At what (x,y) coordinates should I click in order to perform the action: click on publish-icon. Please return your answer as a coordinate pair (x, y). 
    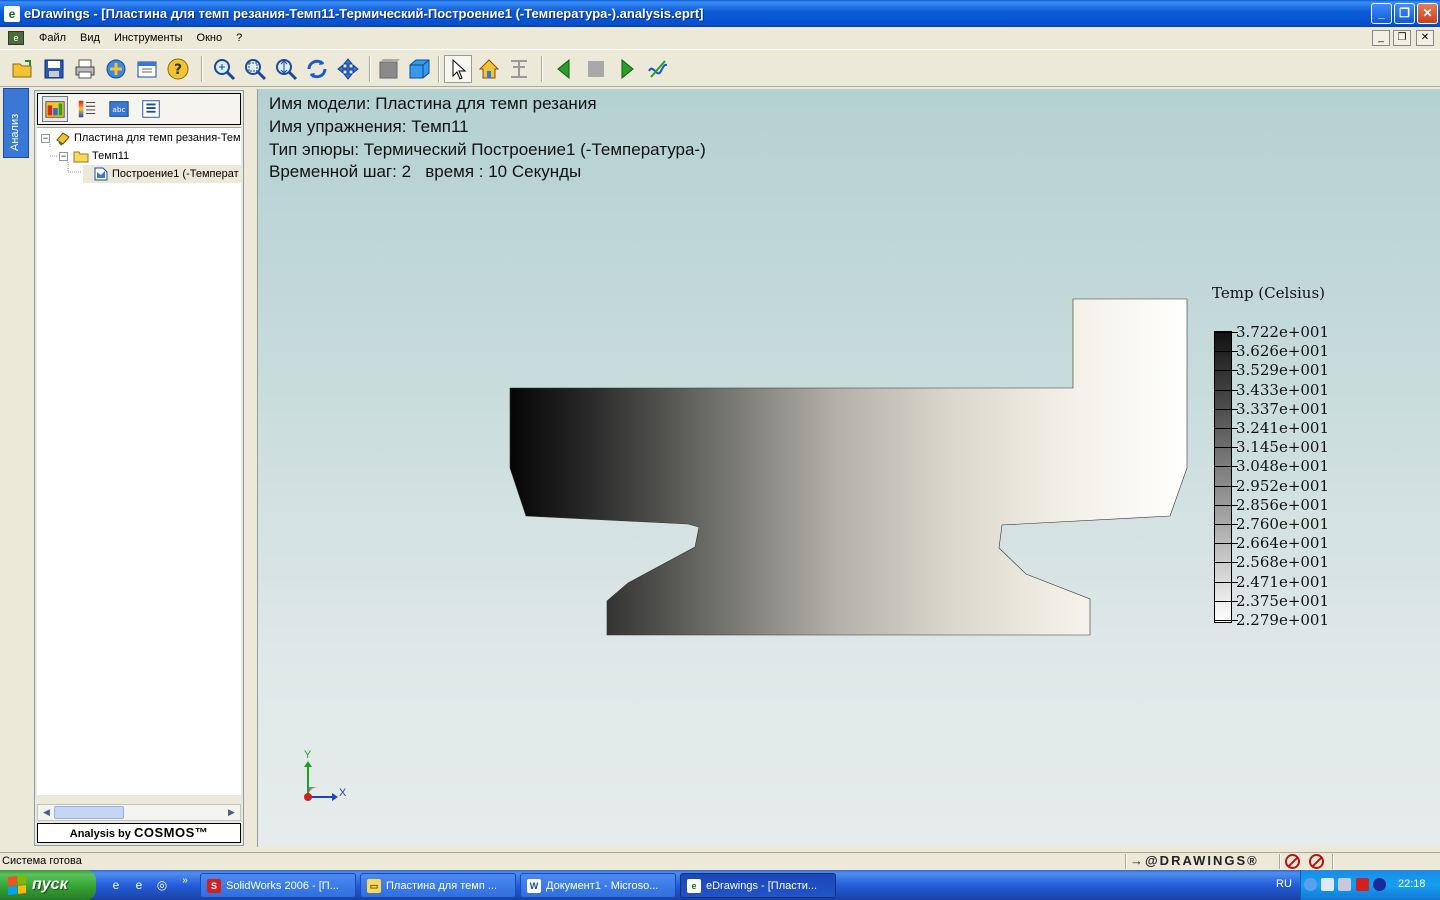
    Looking at the image, I should click on (147, 69).